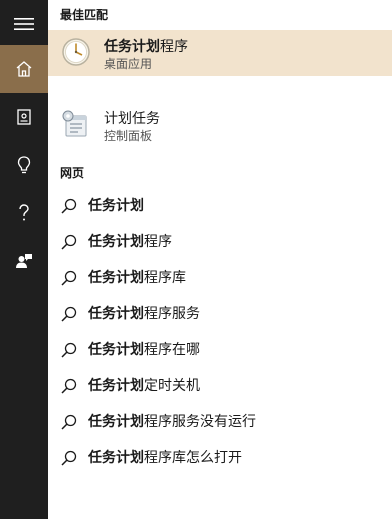 The height and width of the screenshot is (519, 392). Describe the element at coordinates (132, 119) in the screenshot. I see `control-panel-result-name: 计划任务` at that location.